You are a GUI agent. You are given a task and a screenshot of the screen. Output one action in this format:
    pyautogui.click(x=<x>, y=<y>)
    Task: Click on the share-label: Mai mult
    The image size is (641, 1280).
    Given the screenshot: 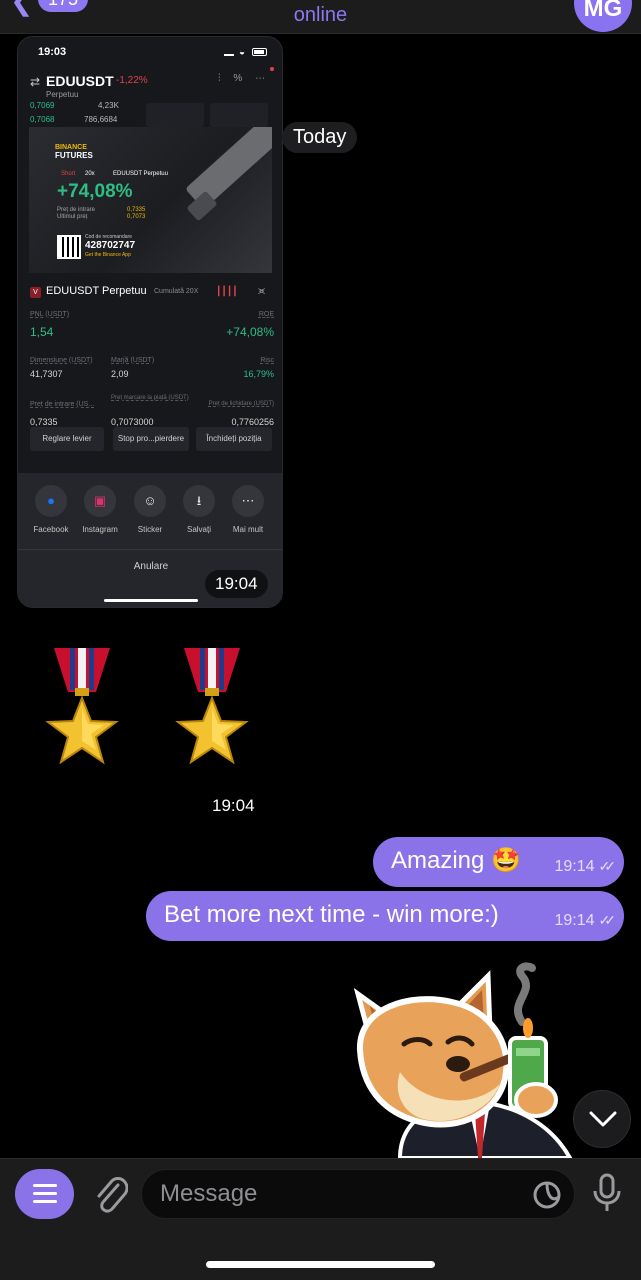 What is the action you would take?
    pyautogui.click(x=248, y=529)
    